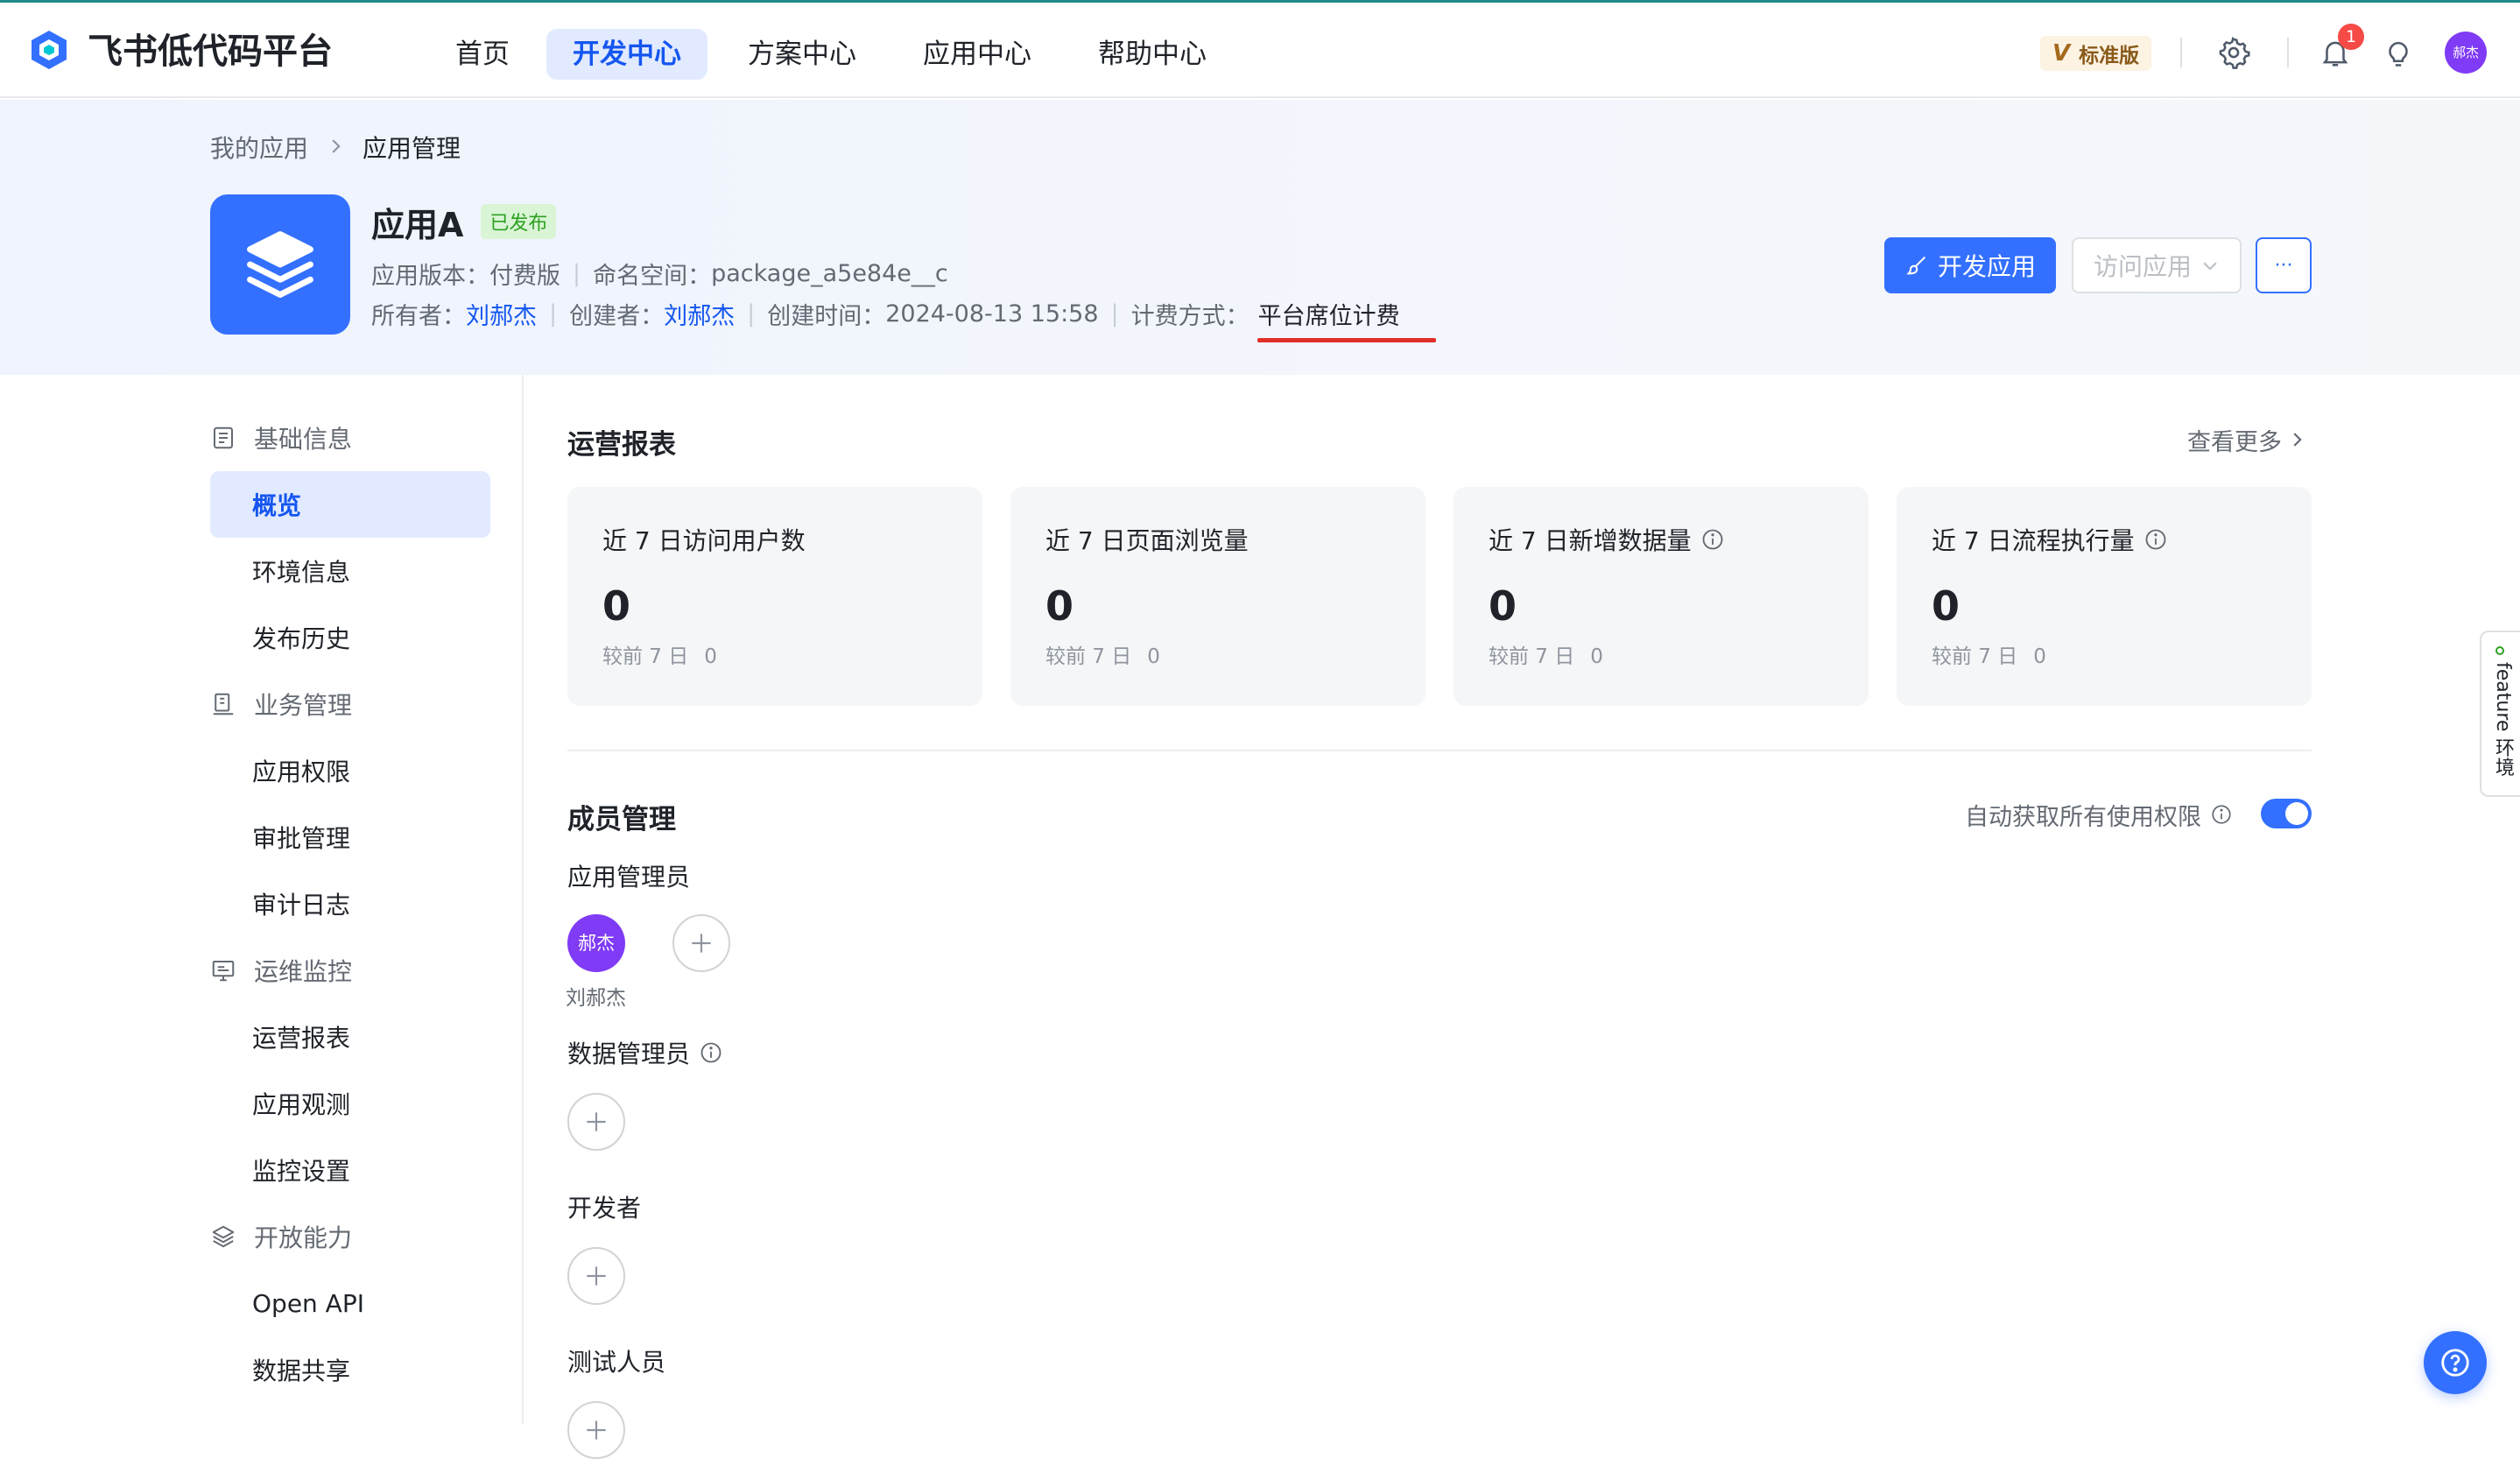 The width and height of the screenshot is (2520, 1459). What do you see at coordinates (802, 54) in the screenshot?
I see `nav-solution-center: 方案中心` at bounding box center [802, 54].